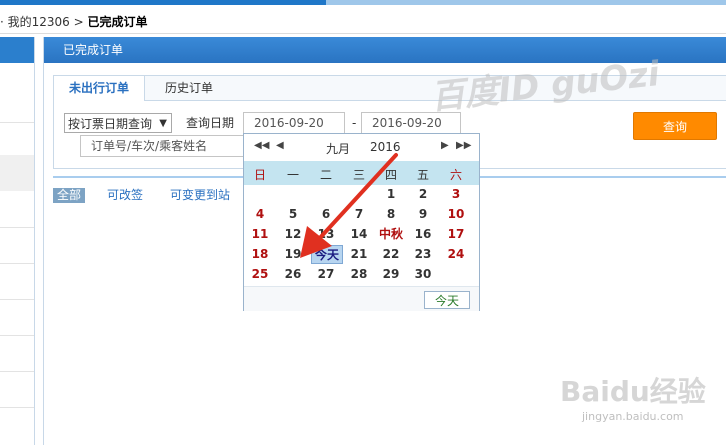  I want to click on calendar-day: 28, so click(359, 274).